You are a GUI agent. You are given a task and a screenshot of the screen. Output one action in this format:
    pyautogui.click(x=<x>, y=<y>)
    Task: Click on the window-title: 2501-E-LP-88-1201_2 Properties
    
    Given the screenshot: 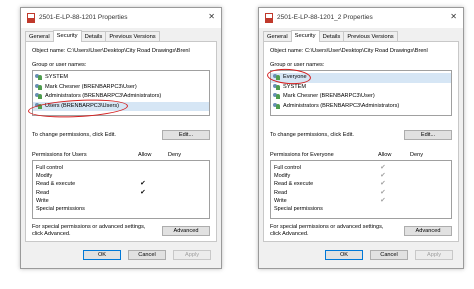 What is the action you would take?
    pyautogui.click(x=325, y=17)
    